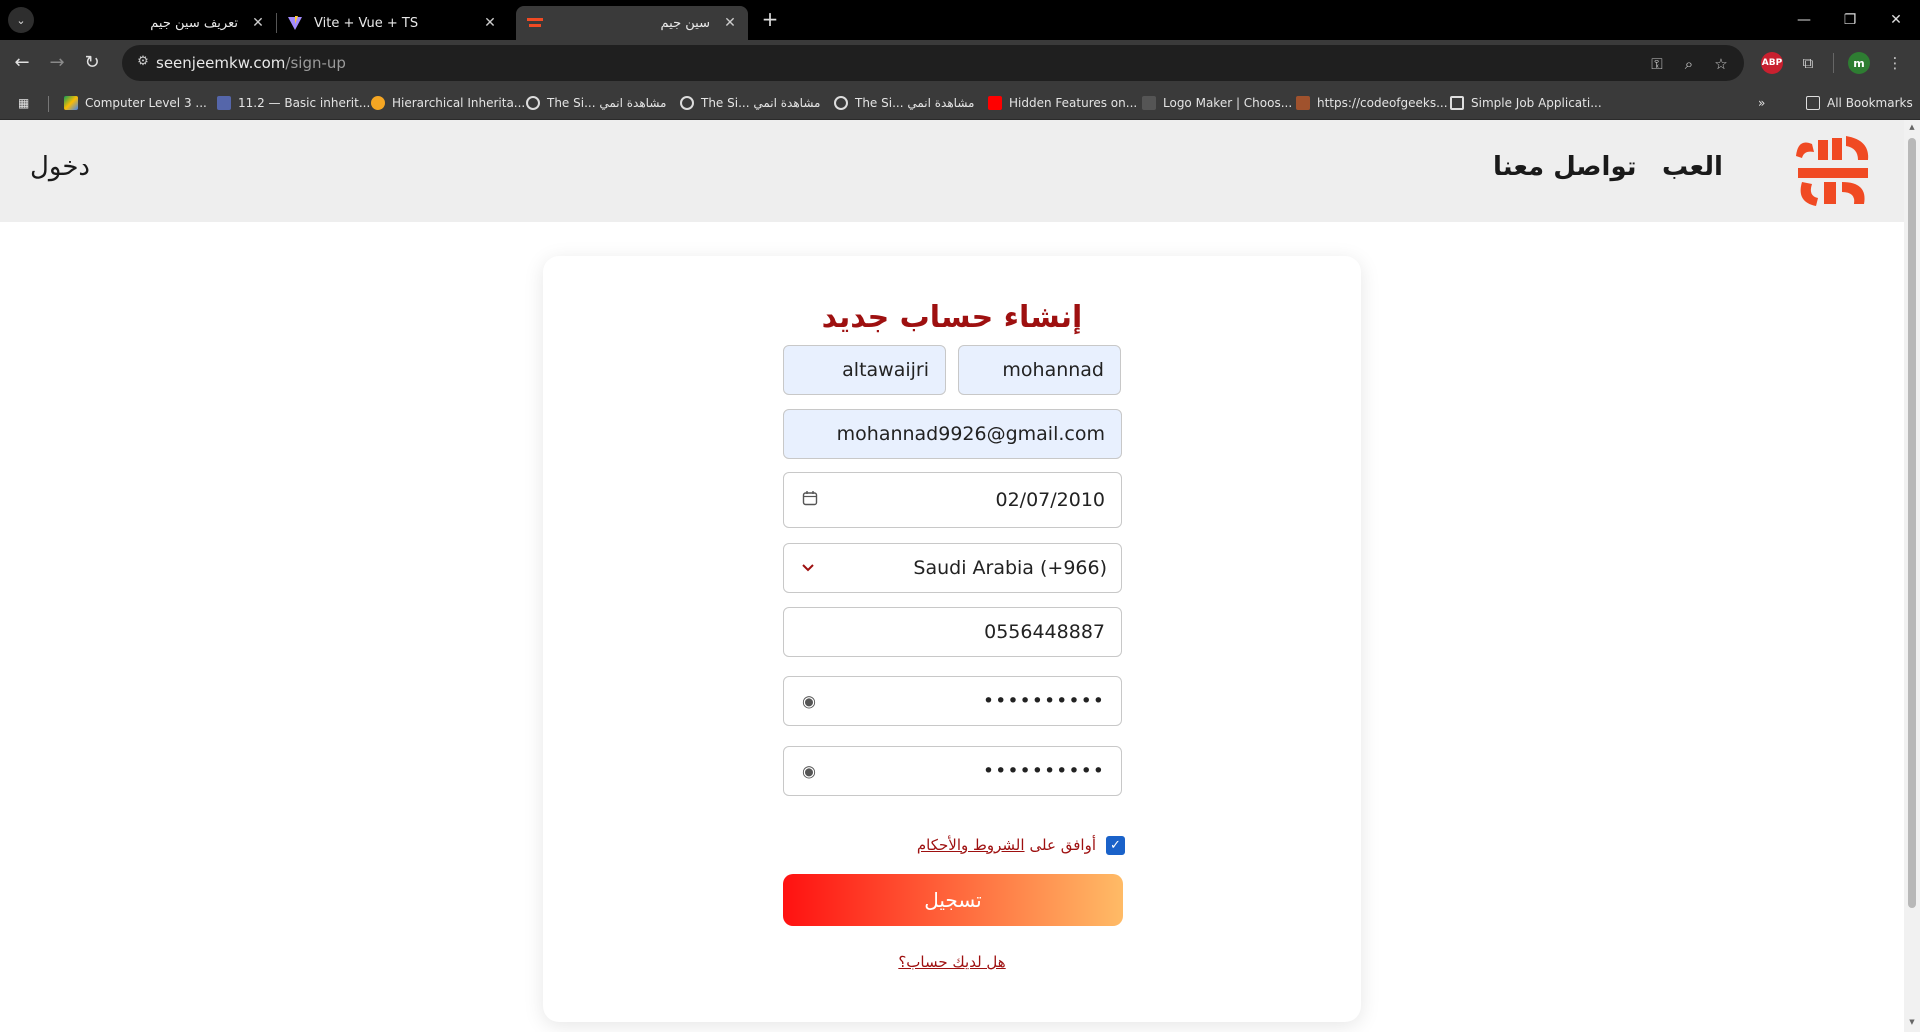  Describe the element at coordinates (21, 20) in the screenshot. I see `tab-search-button: ⌄` at that location.